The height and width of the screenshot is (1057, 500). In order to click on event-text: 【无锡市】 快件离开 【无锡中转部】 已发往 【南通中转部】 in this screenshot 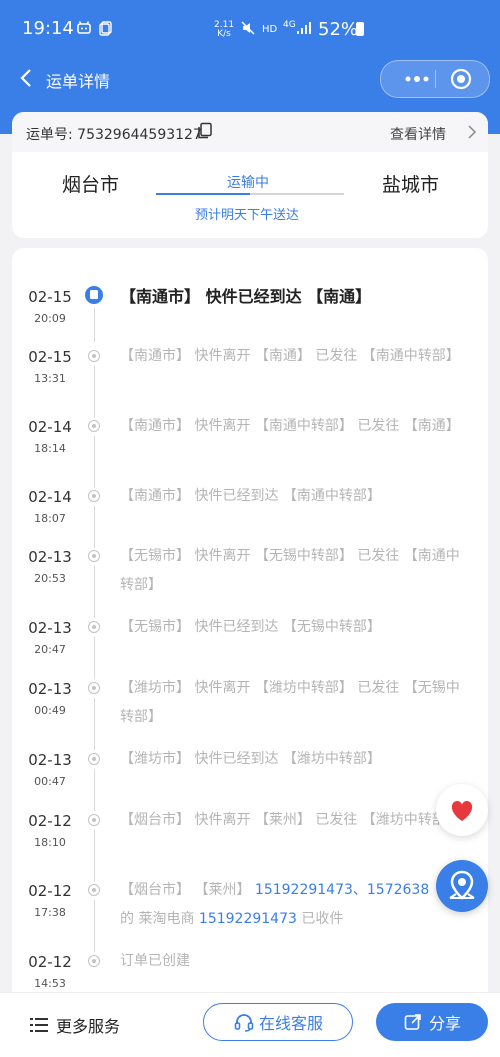, I will do `click(290, 570)`.